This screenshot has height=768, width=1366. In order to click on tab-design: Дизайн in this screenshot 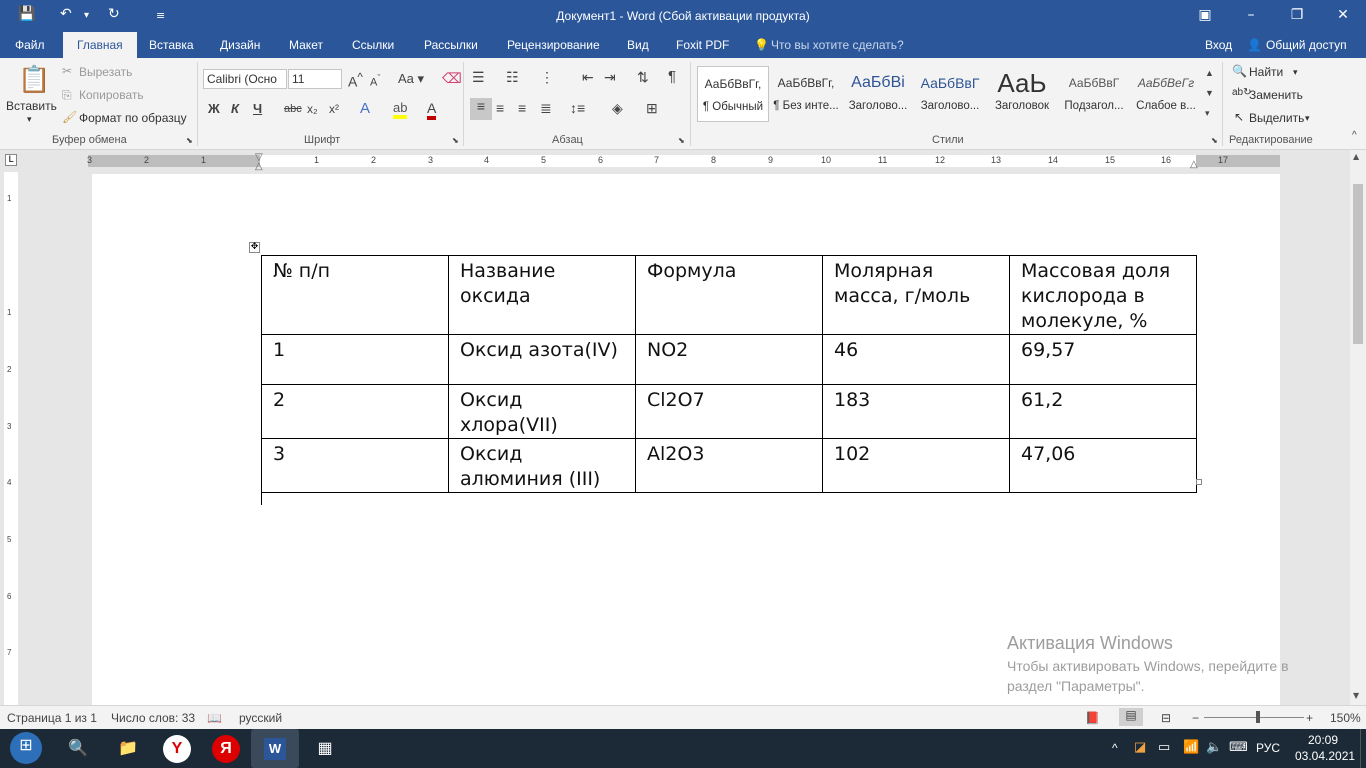, I will do `click(240, 45)`.